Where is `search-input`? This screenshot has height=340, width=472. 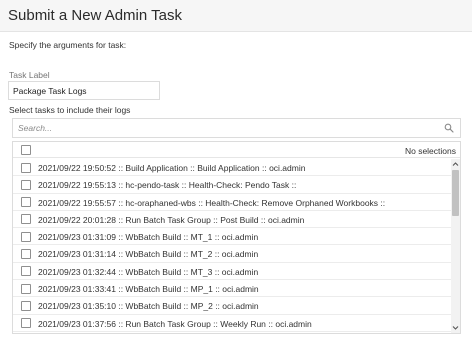 search-input is located at coordinates (223, 128).